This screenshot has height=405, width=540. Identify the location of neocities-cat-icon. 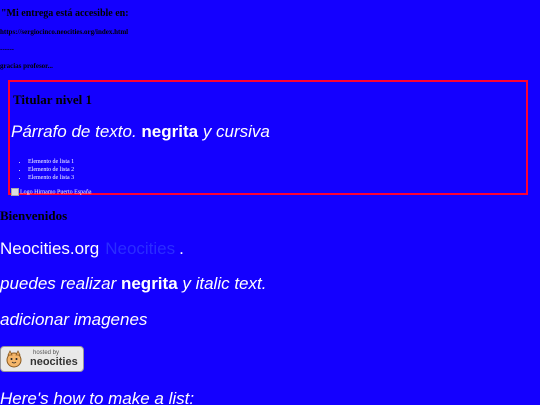
(14, 359).